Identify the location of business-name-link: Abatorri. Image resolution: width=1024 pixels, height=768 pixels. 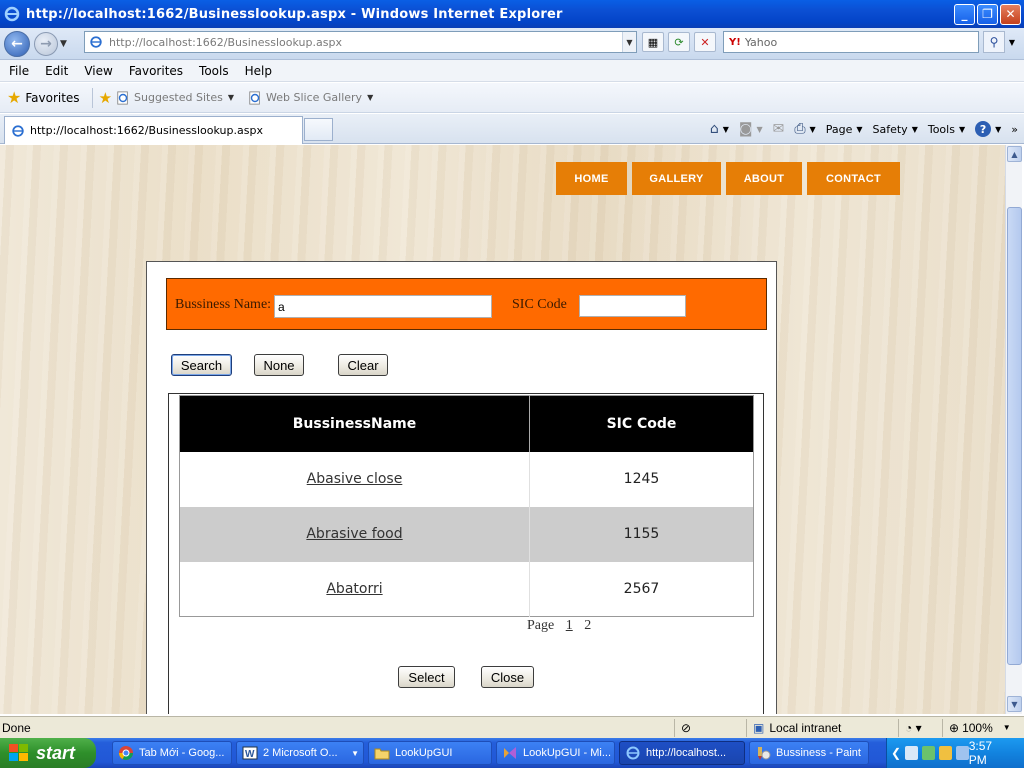
(354, 589).